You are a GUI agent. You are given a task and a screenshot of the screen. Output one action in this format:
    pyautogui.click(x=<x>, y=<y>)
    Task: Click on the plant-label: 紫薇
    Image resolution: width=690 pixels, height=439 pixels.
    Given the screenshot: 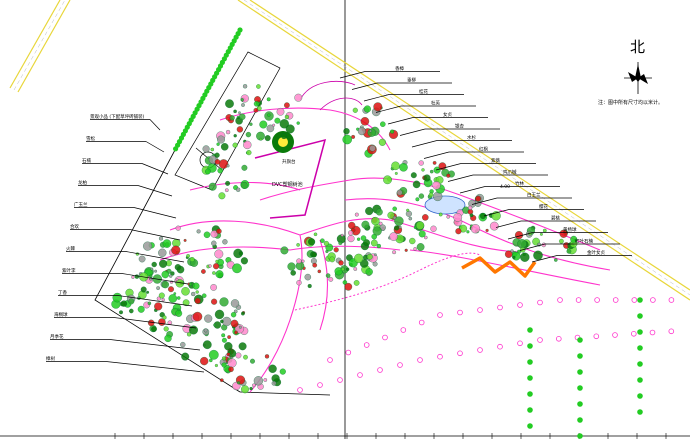 What is the action you would take?
    pyautogui.click(x=495, y=160)
    